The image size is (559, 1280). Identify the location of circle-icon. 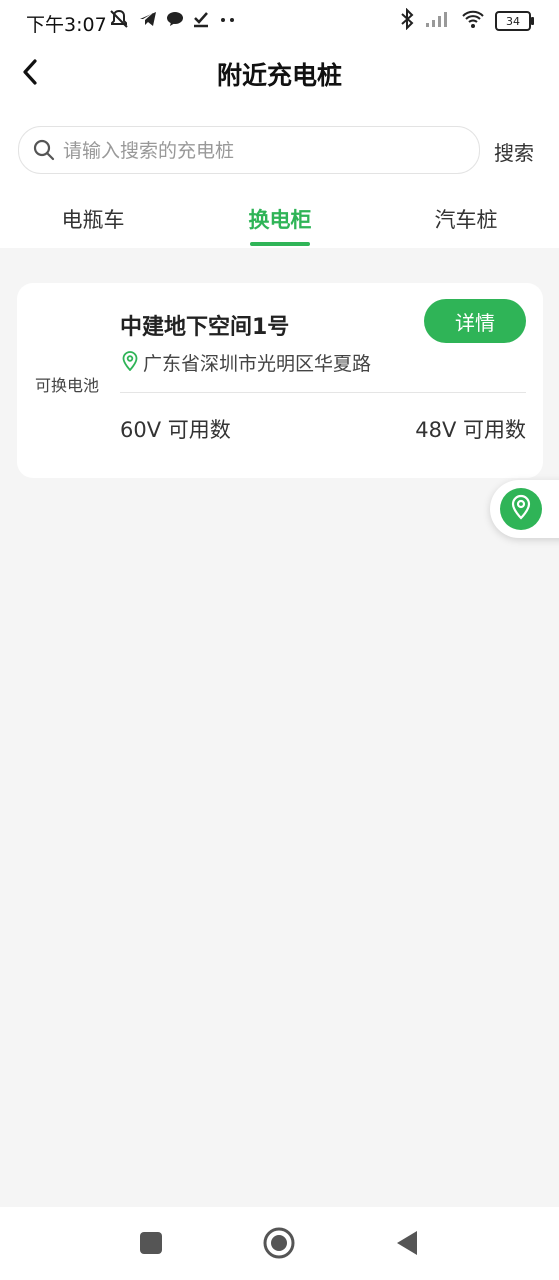
(279, 1245).